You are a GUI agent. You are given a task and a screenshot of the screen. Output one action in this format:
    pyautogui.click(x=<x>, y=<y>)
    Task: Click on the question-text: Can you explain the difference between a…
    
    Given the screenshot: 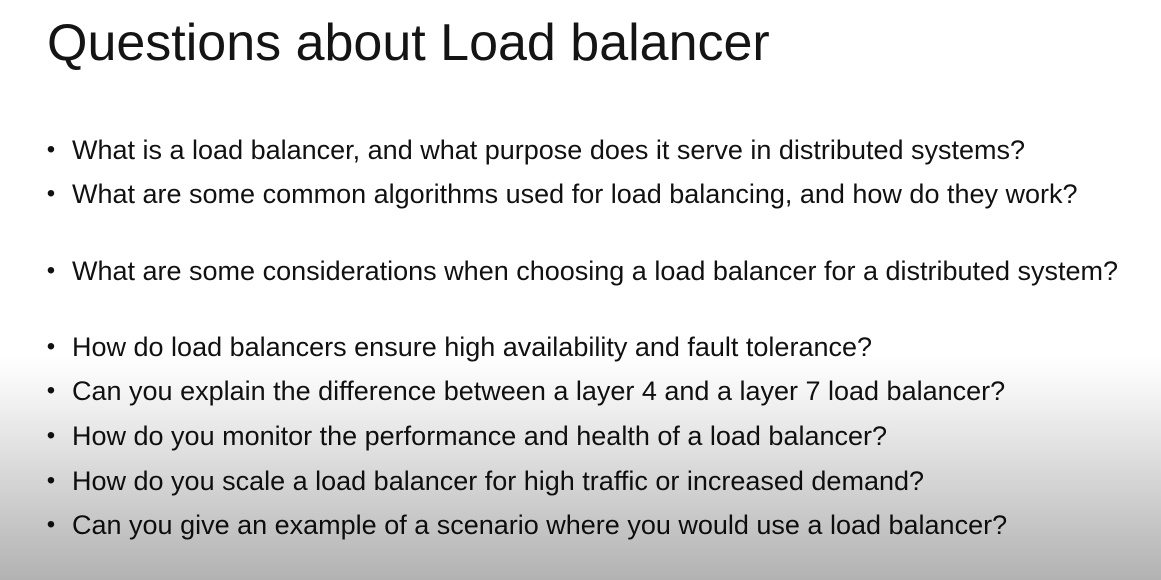 What is the action you would take?
    pyautogui.click(x=539, y=391)
    